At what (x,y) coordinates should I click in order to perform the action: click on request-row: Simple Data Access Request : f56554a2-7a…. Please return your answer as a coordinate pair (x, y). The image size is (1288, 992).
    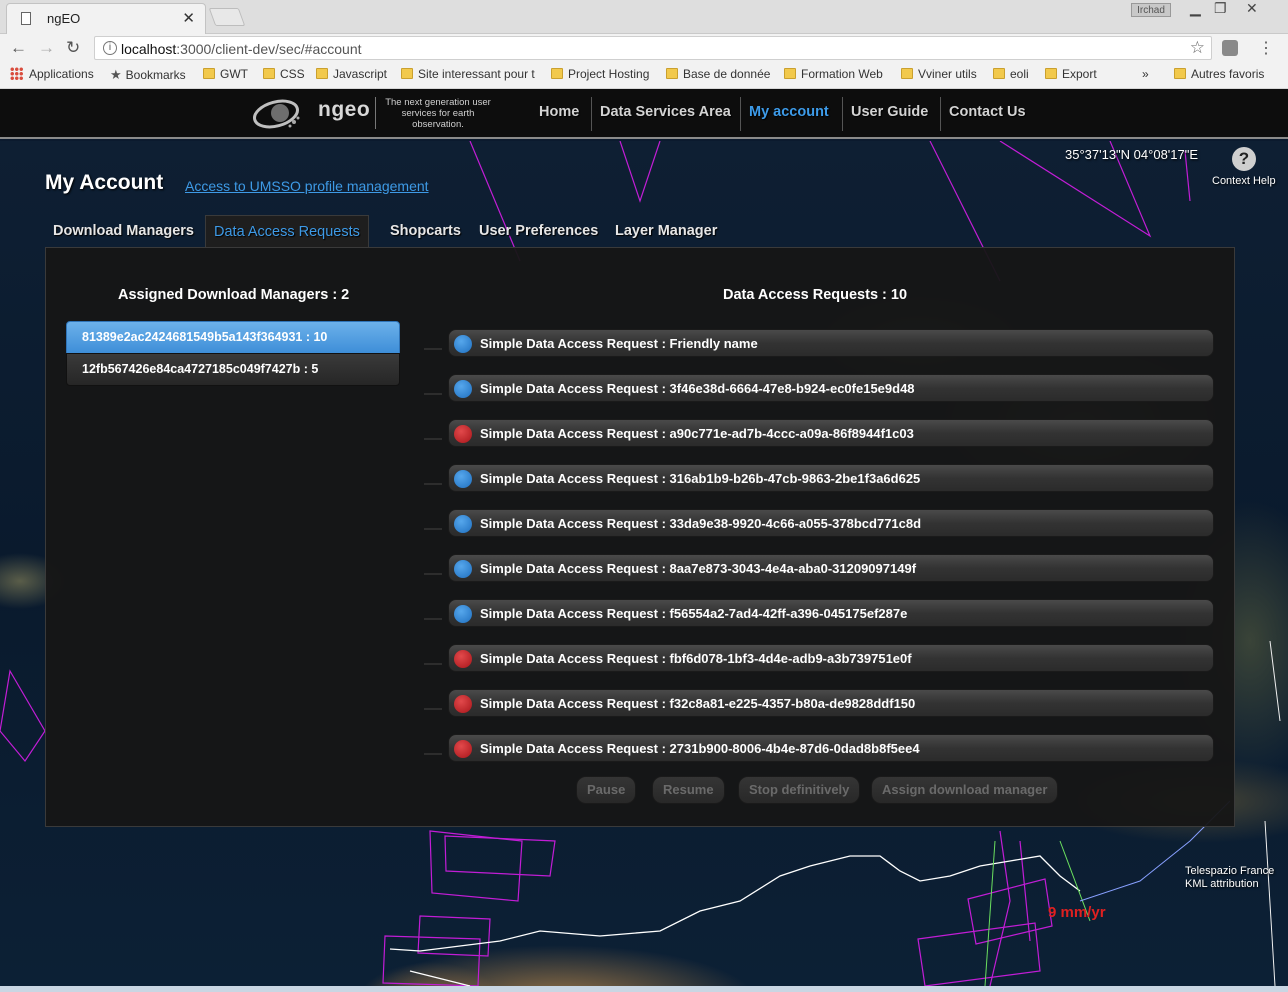
    Looking at the image, I should click on (831, 613).